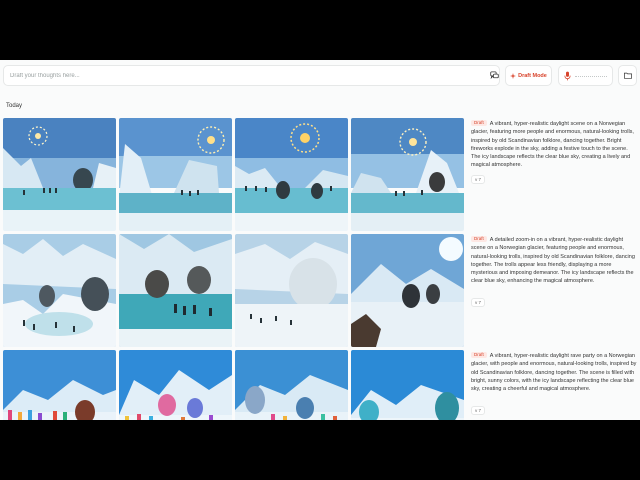  What do you see at coordinates (478, 302) in the screenshot?
I see `version-button-2: v 7` at bounding box center [478, 302].